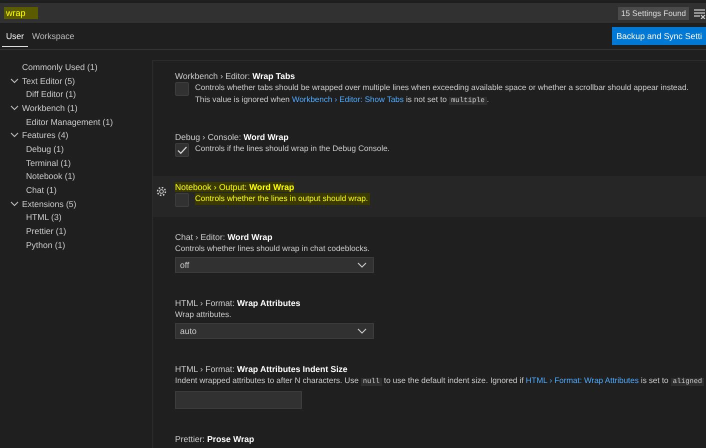 The image size is (706, 448). I want to click on input-field, so click(238, 400).